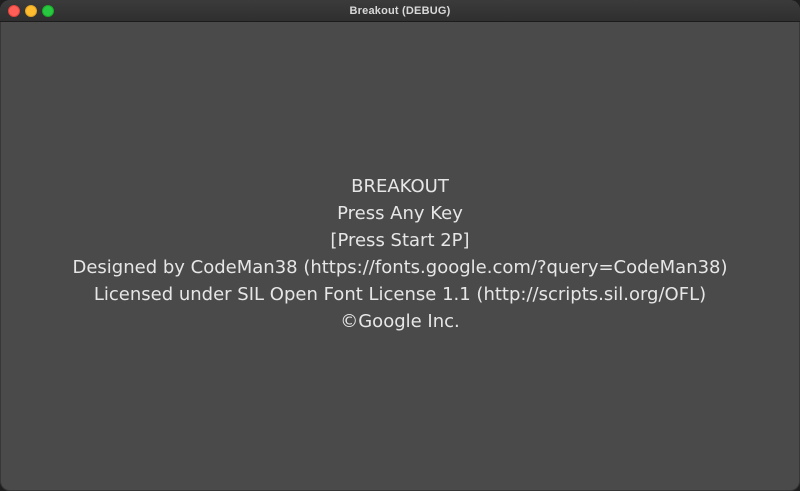  I want to click on window-title: Breakout (DEBUG), so click(400, 11).